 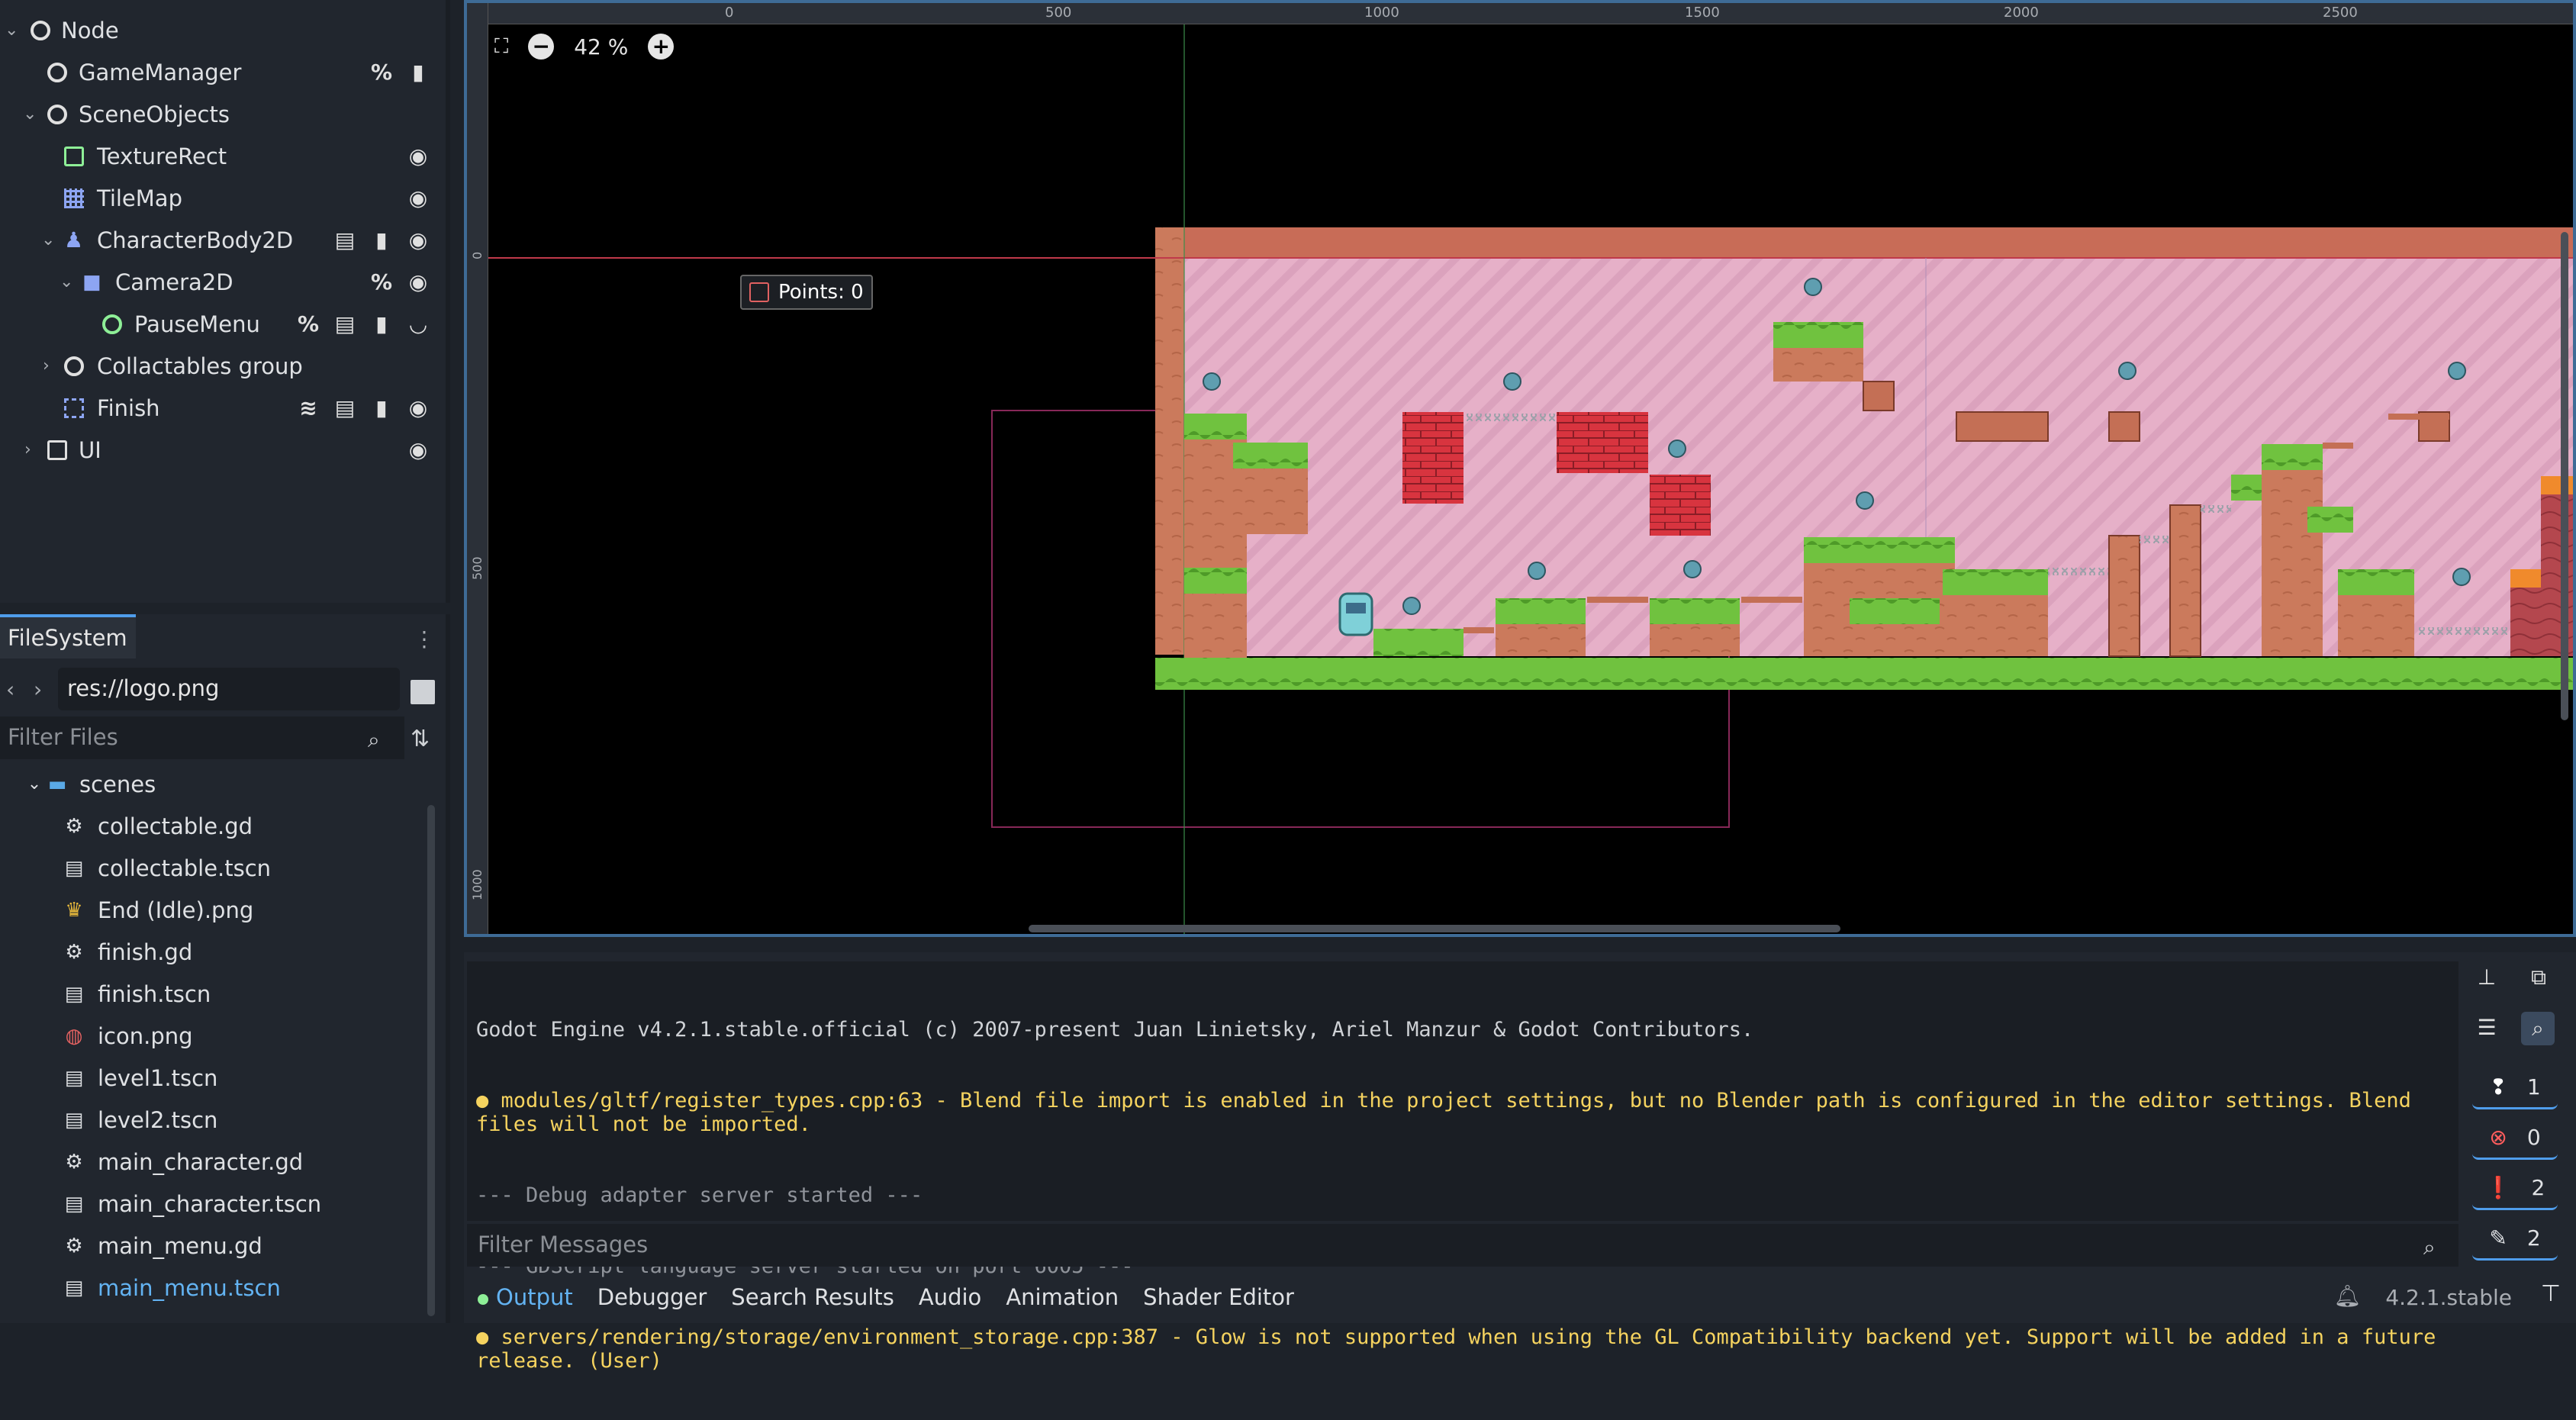 What do you see at coordinates (223, 282) in the screenshot?
I see `tree-item-camera2d: ⌄ ■ Camera2D % ◉` at bounding box center [223, 282].